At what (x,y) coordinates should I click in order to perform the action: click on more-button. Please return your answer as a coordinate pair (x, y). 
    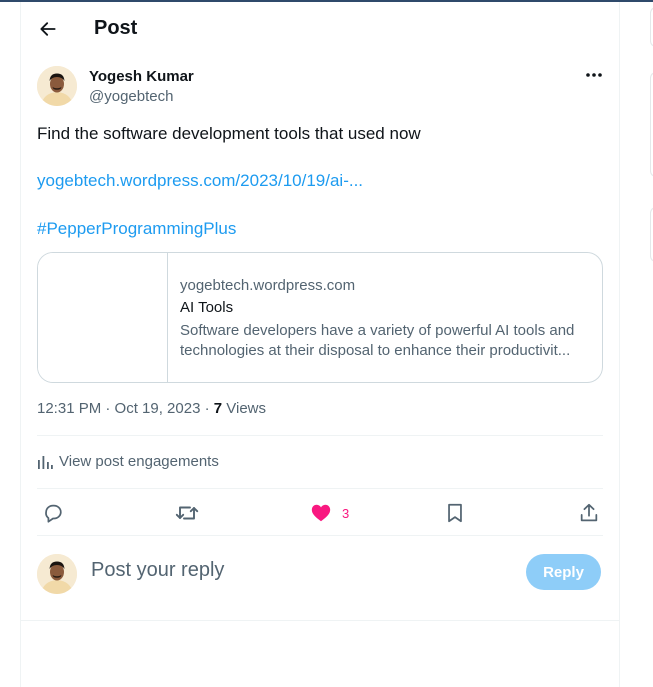
    Looking at the image, I should click on (594, 75).